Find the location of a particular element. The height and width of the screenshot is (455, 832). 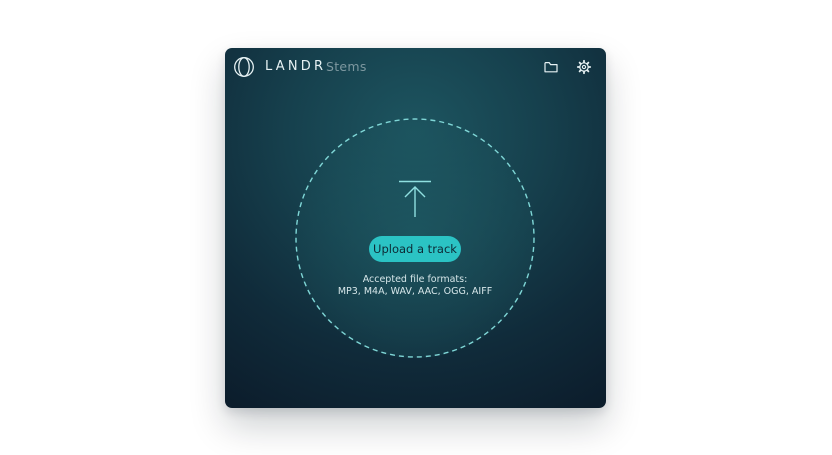

upload-track-button: Upload a track is located at coordinates (415, 249).